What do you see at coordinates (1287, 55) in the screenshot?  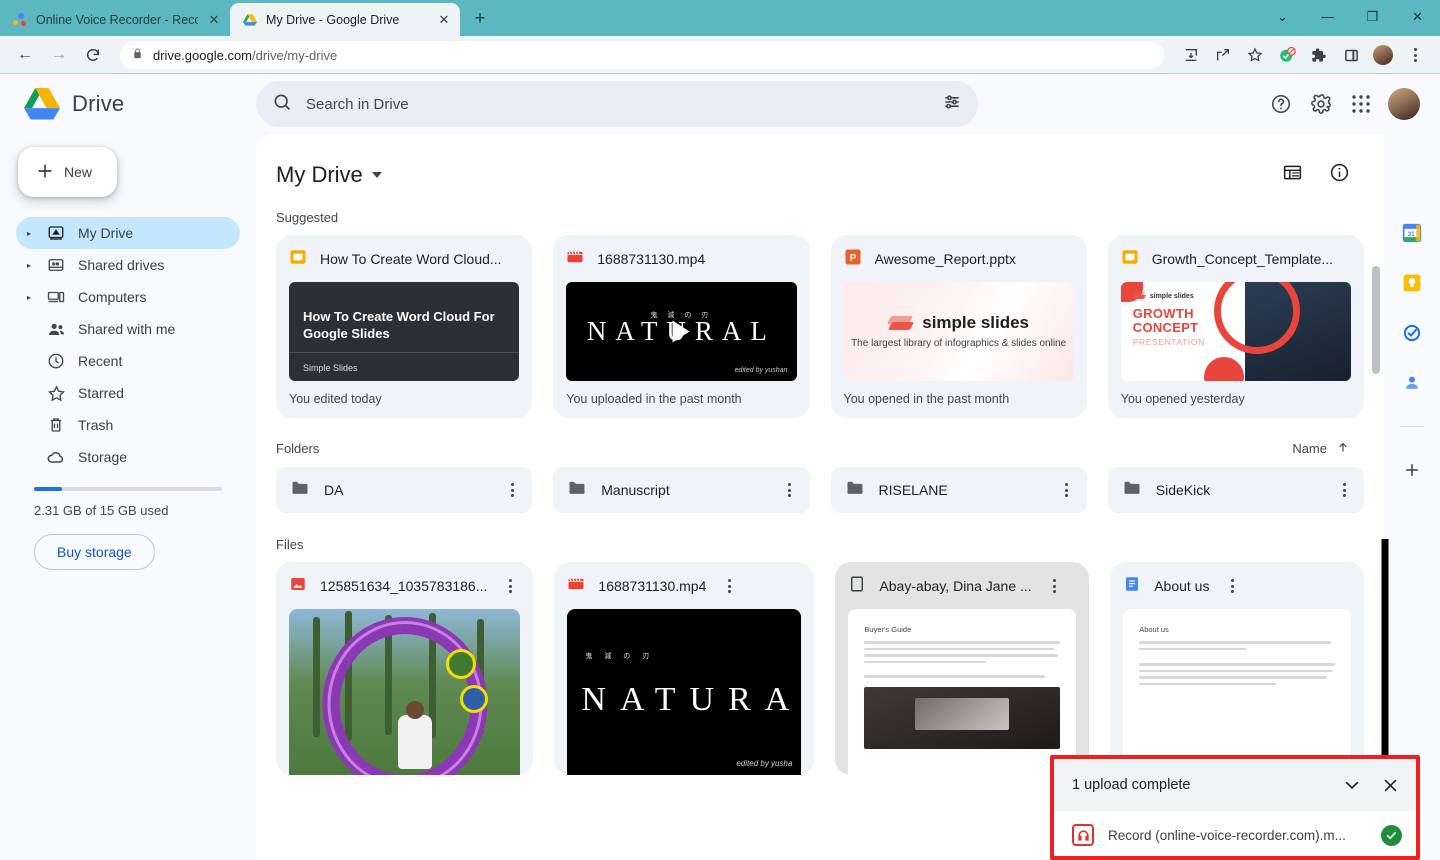 I see `extension-shield-icon` at bounding box center [1287, 55].